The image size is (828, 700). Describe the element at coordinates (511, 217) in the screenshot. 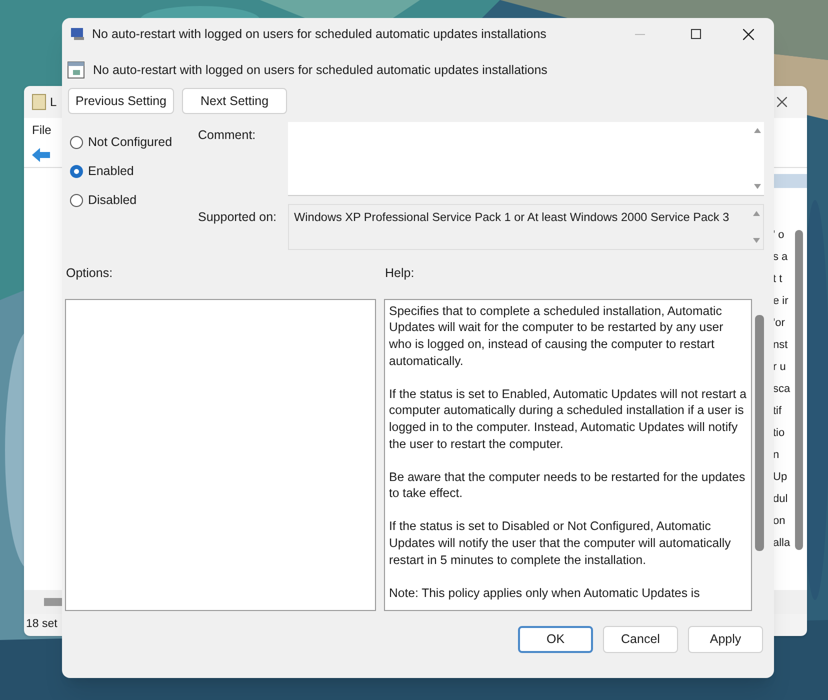

I see `supported-text: Windows XP Professional Service Pack 1 or At least Windows 2000 Service Pack 3` at that location.